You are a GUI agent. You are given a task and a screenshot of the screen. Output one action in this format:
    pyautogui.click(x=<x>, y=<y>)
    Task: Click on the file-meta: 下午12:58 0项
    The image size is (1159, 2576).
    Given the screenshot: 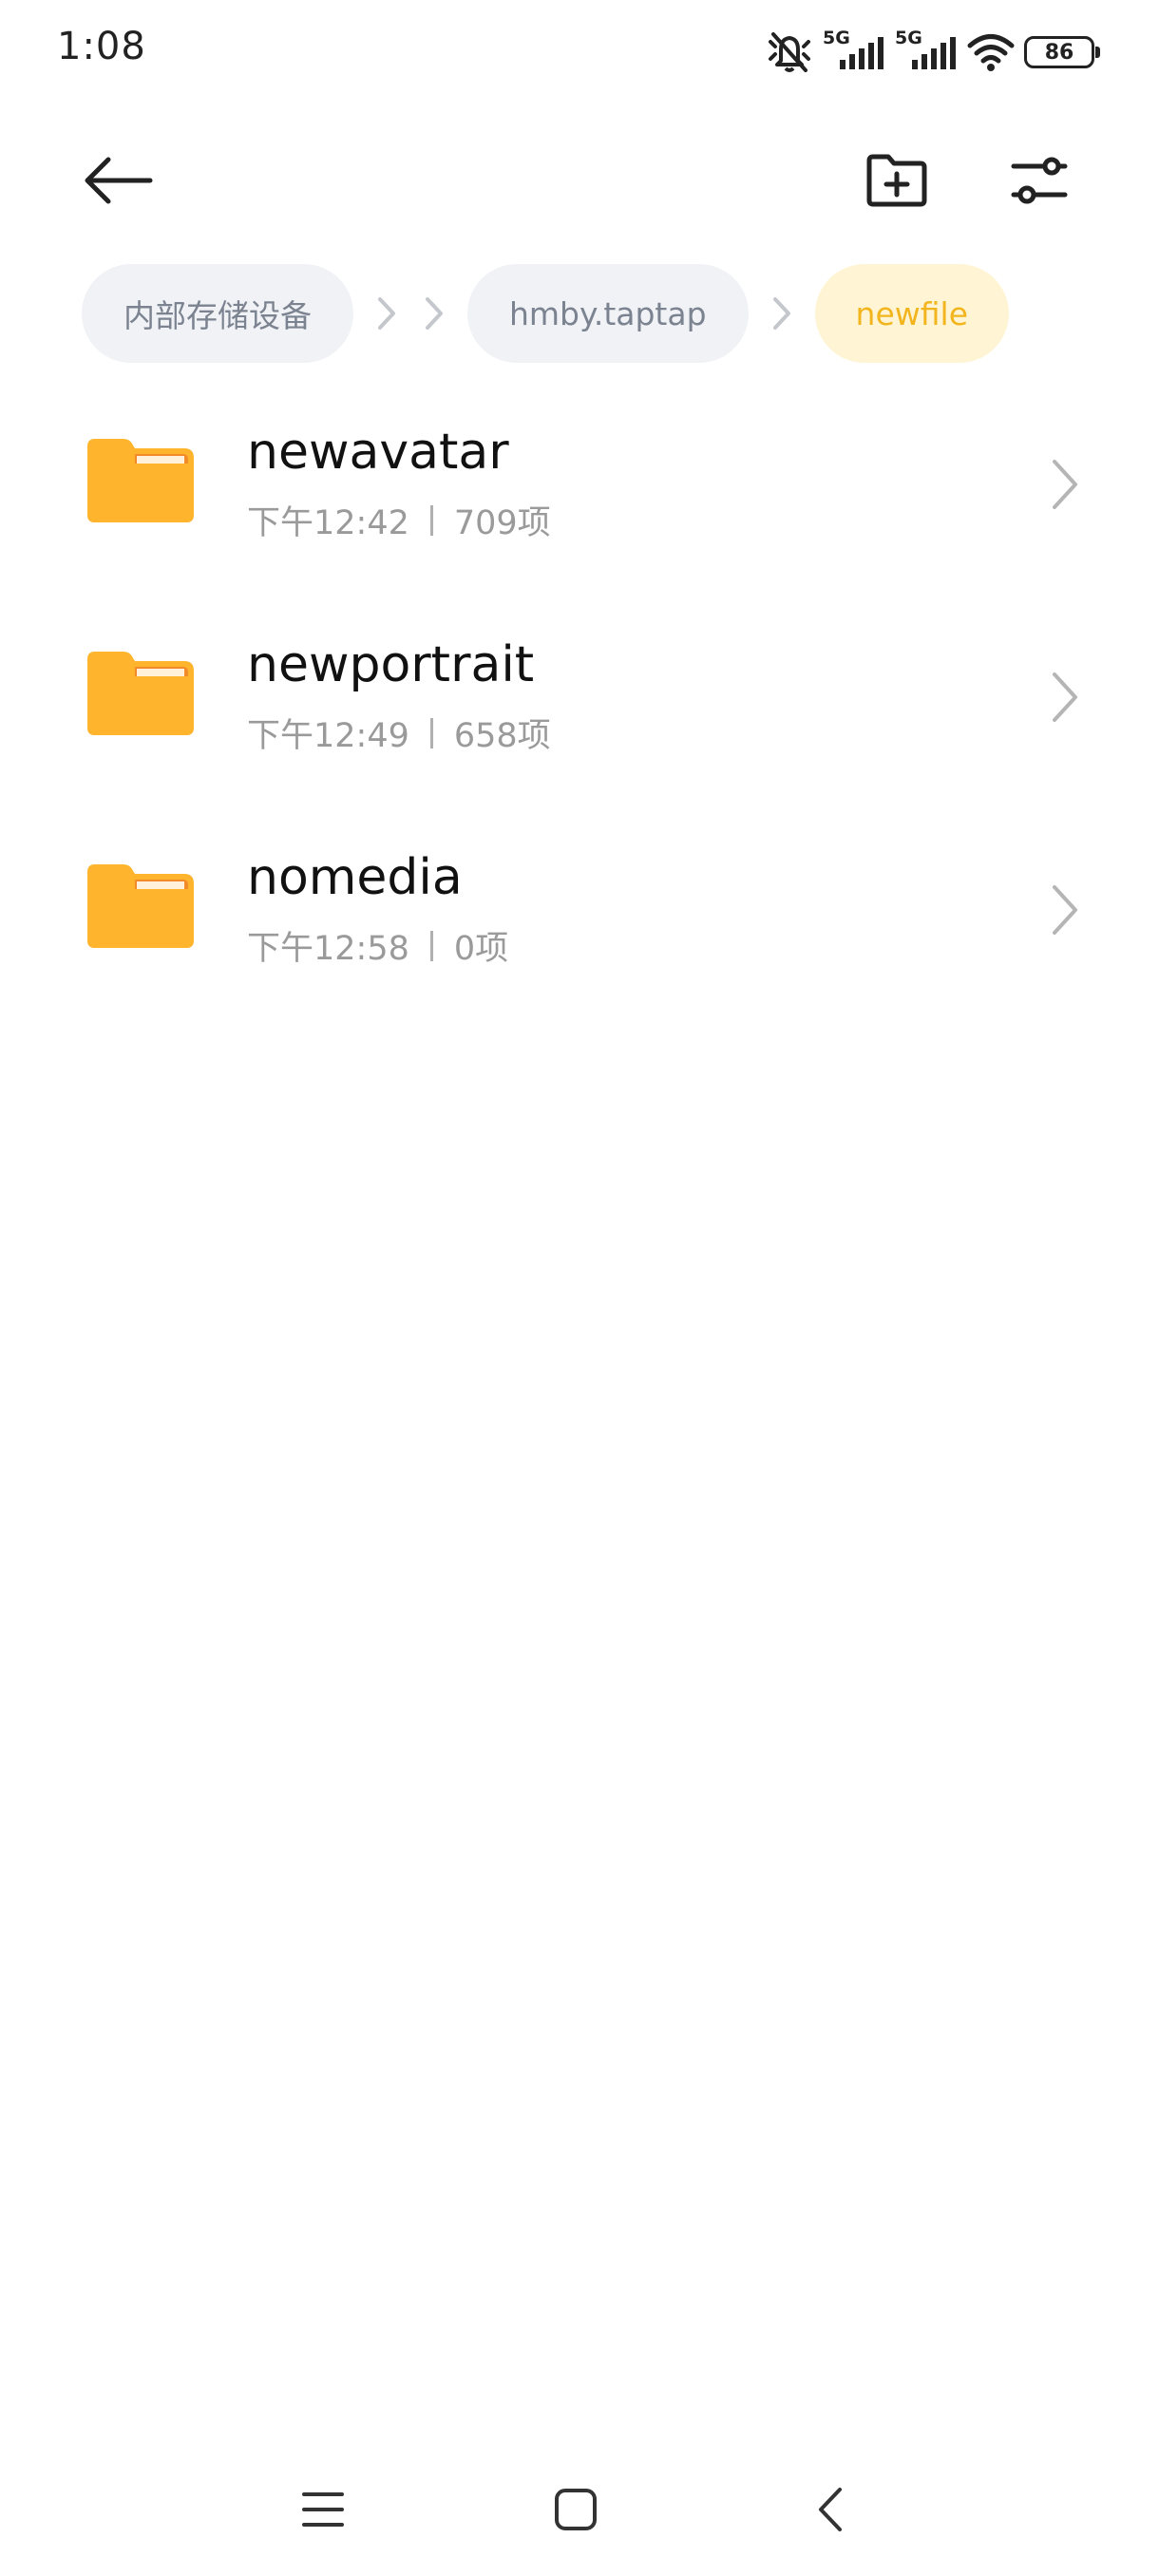 What is the action you would take?
    pyautogui.click(x=377, y=945)
    